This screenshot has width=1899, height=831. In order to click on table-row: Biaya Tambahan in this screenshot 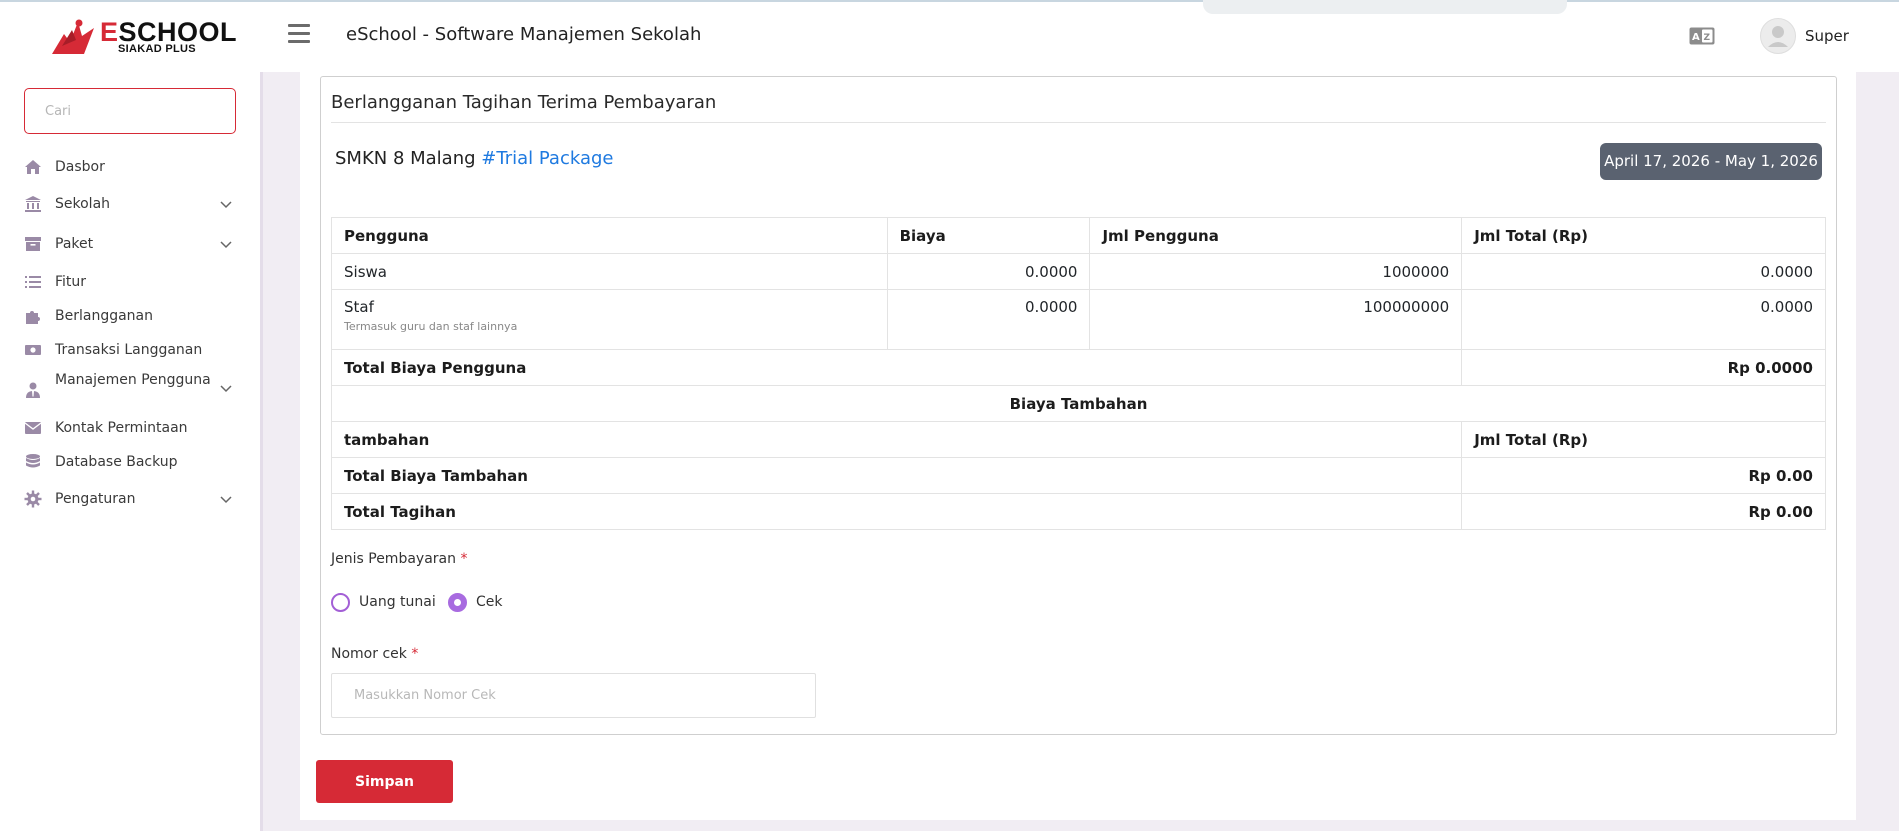, I will do `click(1078, 403)`.